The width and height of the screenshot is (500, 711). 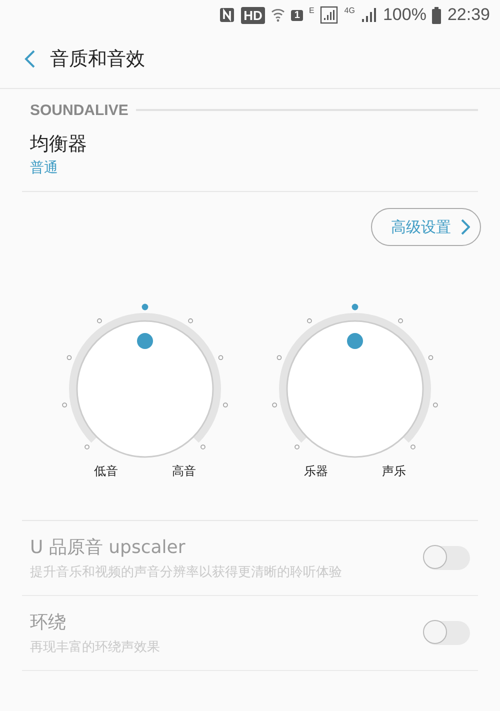 What do you see at coordinates (349, 10) in the screenshot?
I see `network-label: 4G` at bounding box center [349, 10].